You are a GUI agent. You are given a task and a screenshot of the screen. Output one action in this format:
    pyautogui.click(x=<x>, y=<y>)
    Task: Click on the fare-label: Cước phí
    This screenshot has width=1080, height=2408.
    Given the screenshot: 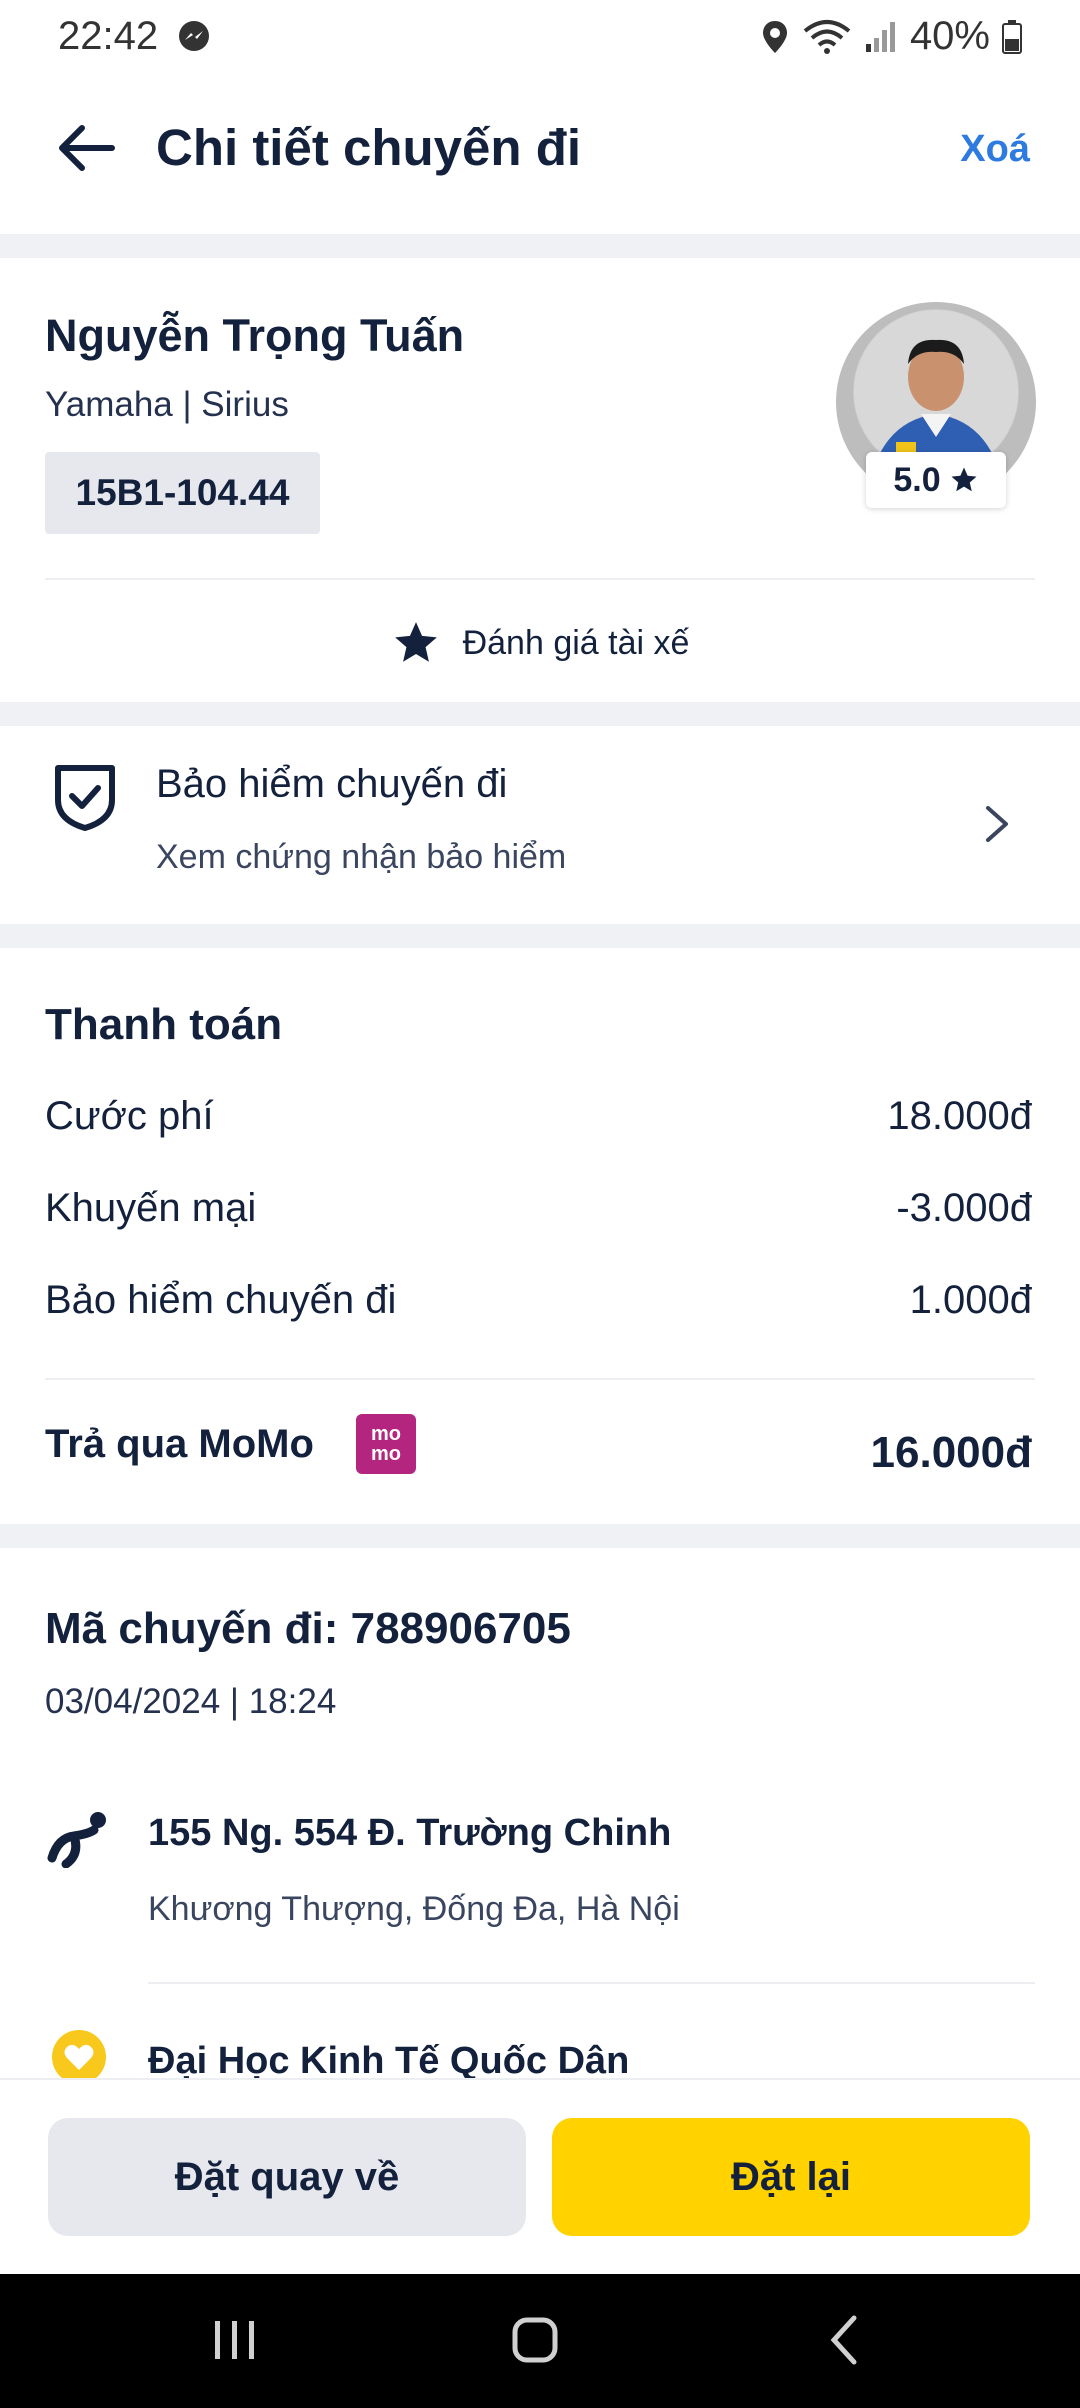 What is the action you would take?
    pyautogui.click(x=129, y=1116)
    